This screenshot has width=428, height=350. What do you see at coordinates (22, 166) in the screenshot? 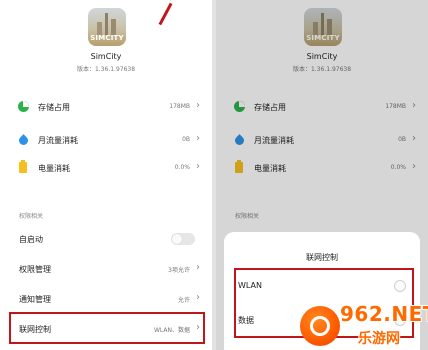
I see `battery-icon` at bounding box center [22, 166].